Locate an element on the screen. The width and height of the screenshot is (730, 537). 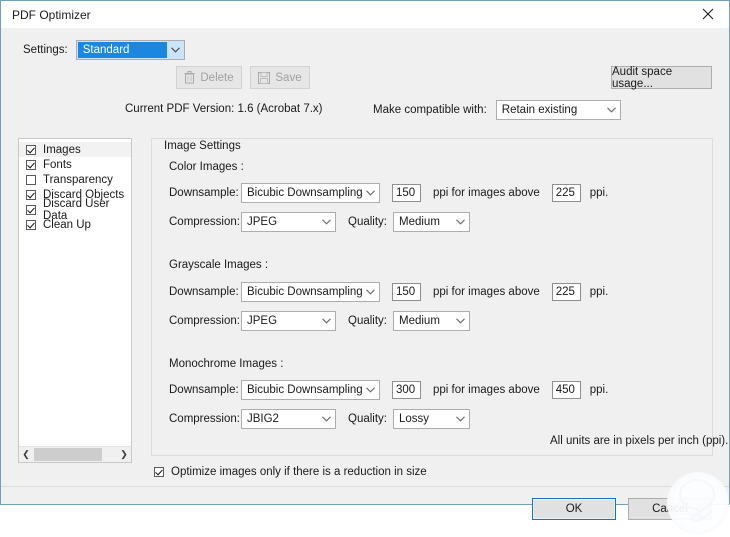
sidebar-item-discard-user-data: Discard User Data is located at coordinates (75, 210).